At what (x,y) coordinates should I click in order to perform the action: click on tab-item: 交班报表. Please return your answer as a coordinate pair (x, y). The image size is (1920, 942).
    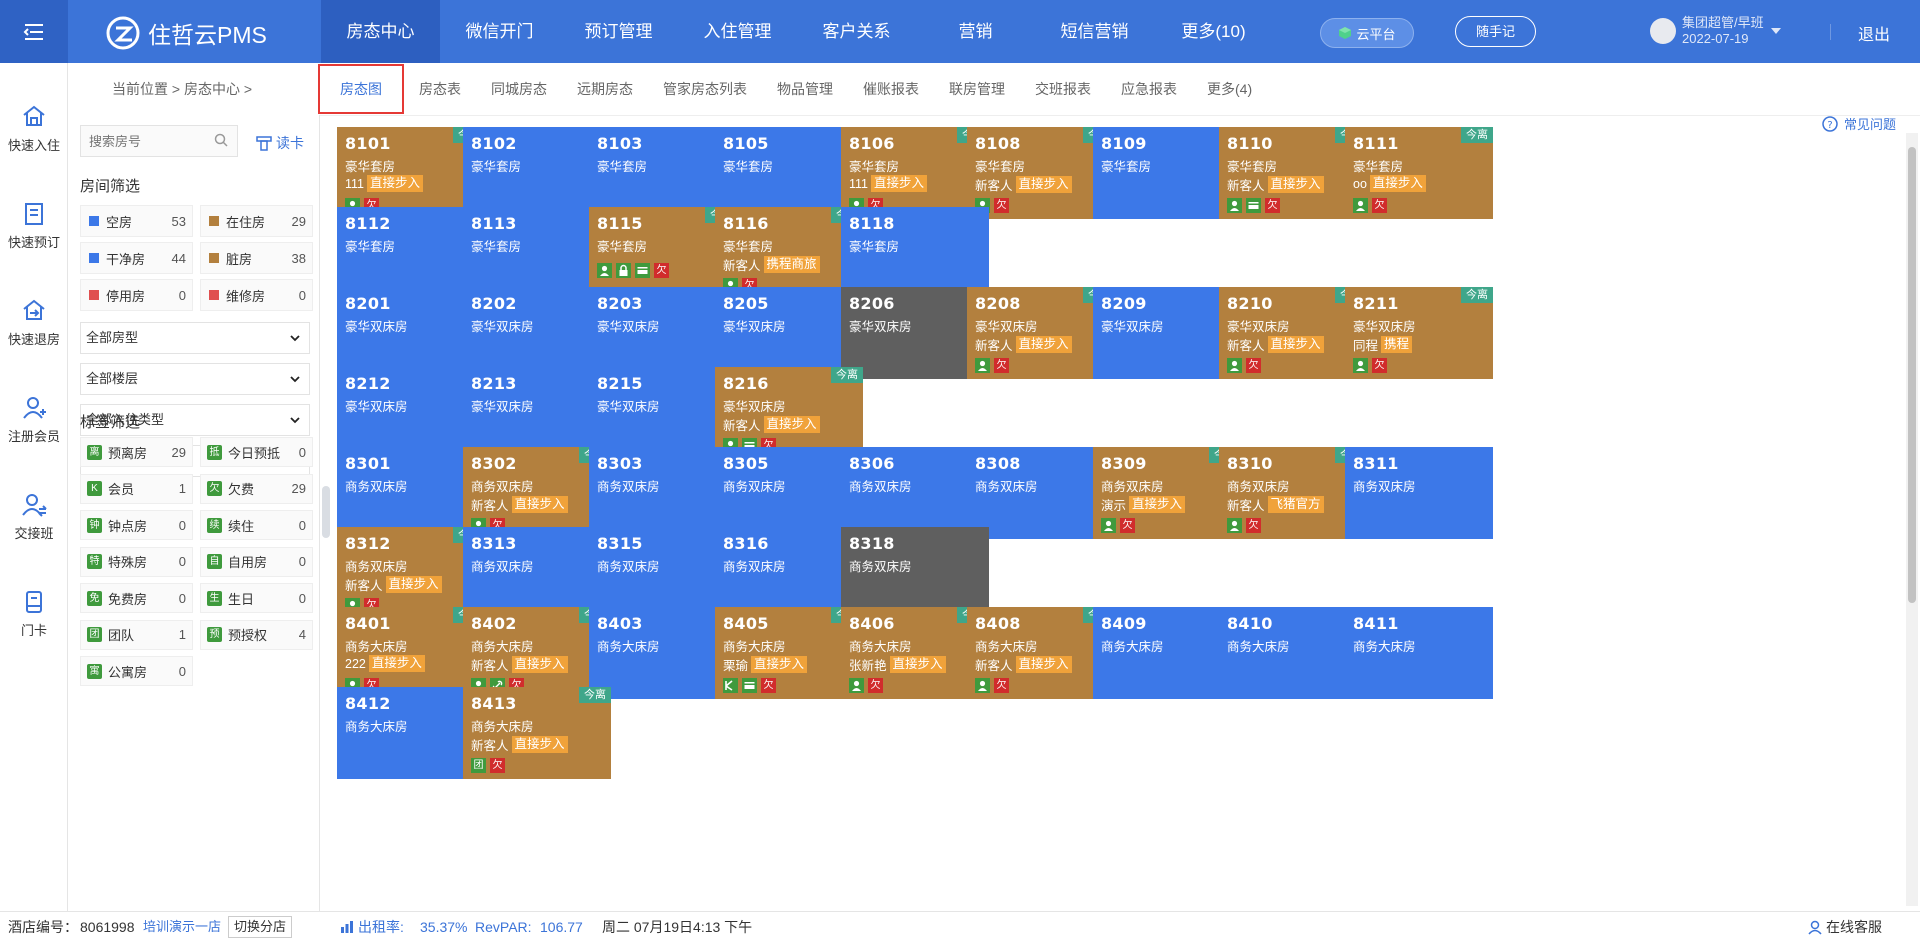
    Looking at the image, I should click on (1063, 89).